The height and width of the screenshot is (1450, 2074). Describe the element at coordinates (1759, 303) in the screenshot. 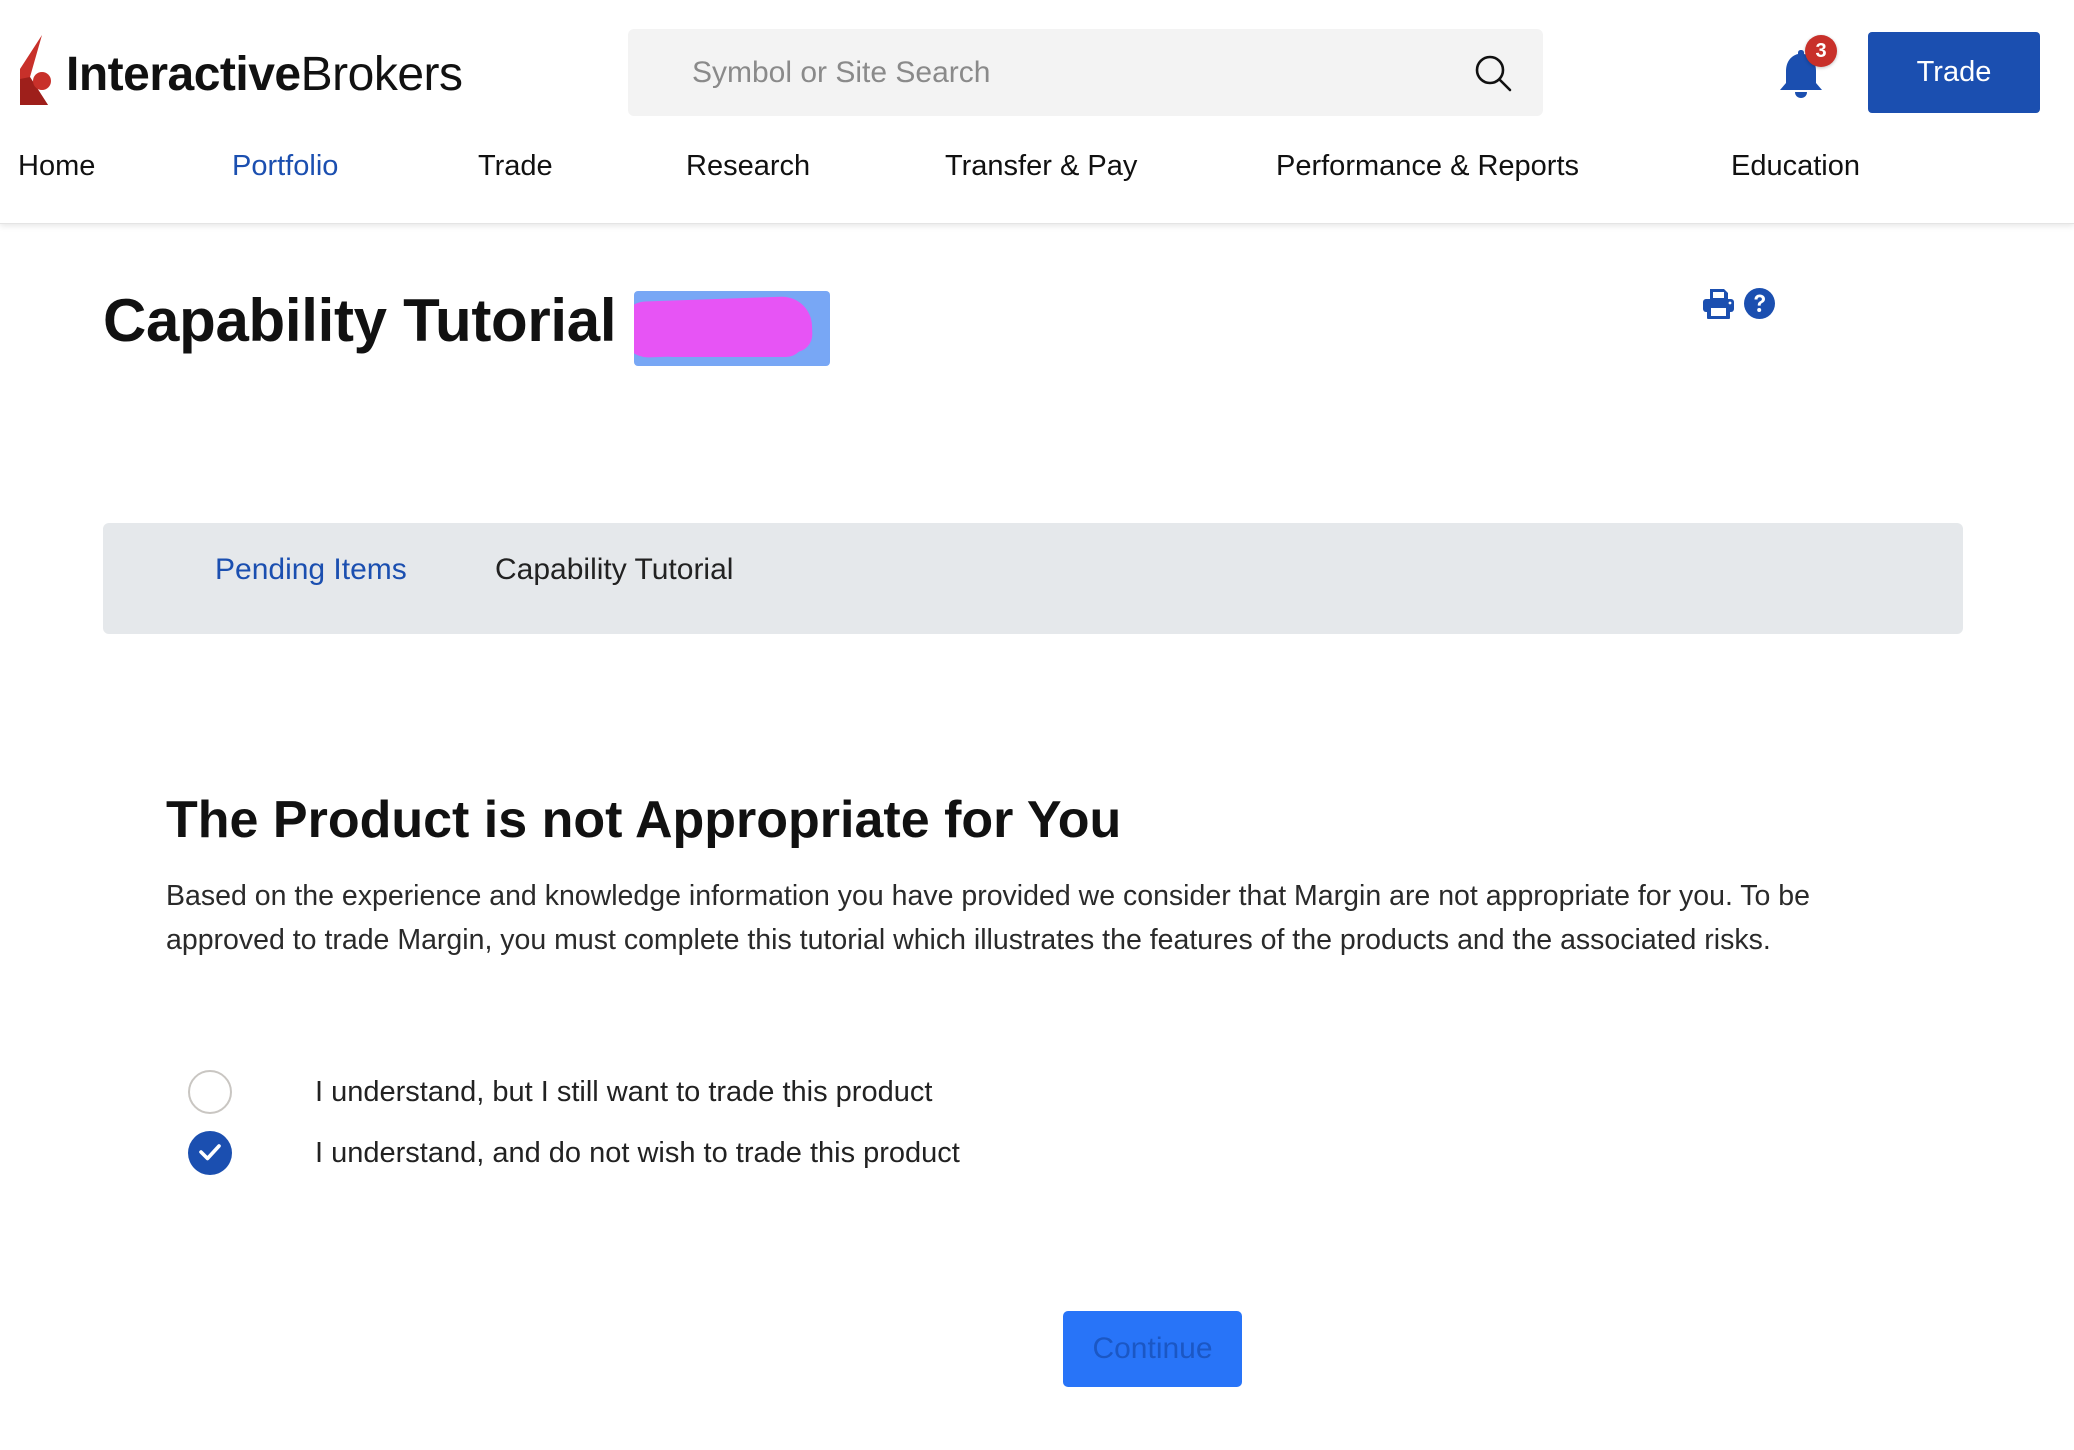

I see `help-icon` at that location.